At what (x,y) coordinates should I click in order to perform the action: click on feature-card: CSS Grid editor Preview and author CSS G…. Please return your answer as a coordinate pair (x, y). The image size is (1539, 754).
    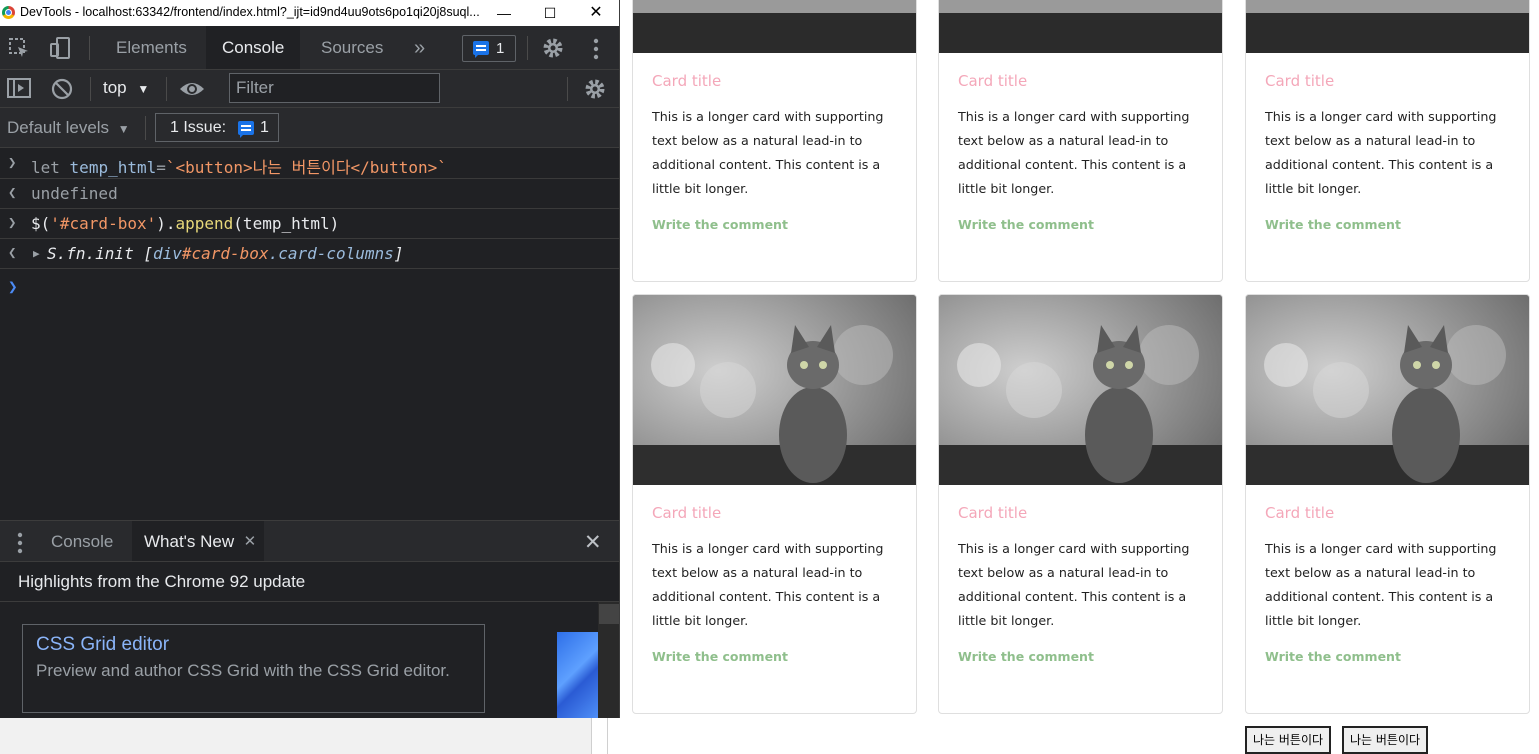
    Looking at the image, I should click on (253, 668).